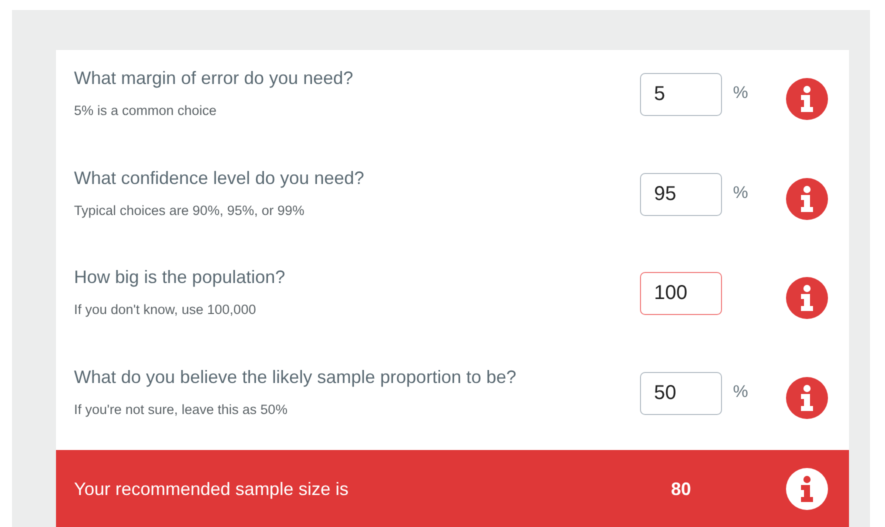  What do you see at coordinates (681, 294) in the screenshot?
I see `input-field: 100` at bounding box center [681, 294].